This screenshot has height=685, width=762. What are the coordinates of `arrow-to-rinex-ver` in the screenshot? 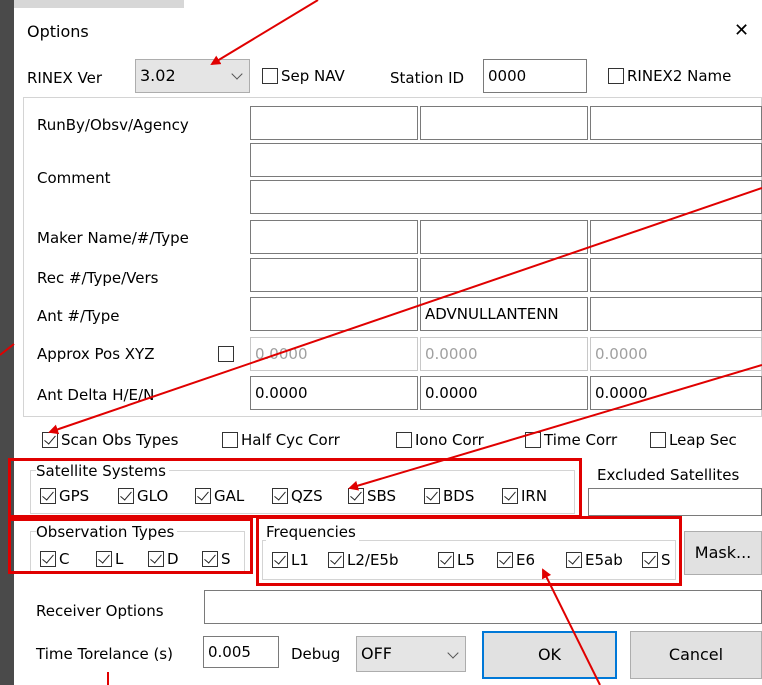 It's located at (264, 33).